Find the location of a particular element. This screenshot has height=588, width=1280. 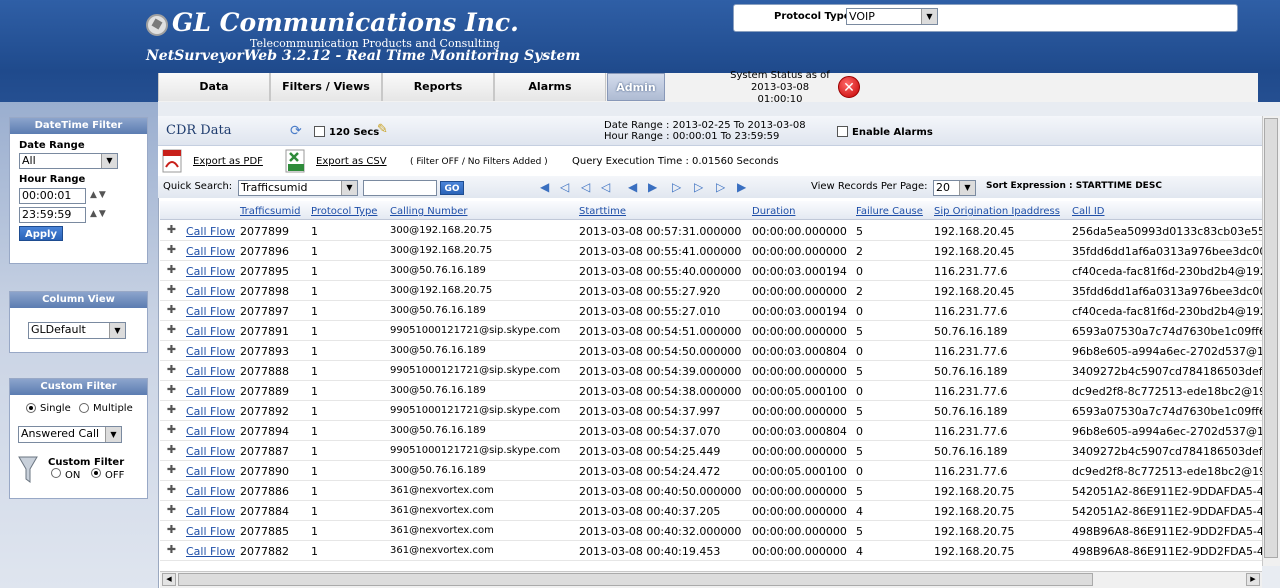

custom-filter-off-radio is located at coordinates (96, 473).